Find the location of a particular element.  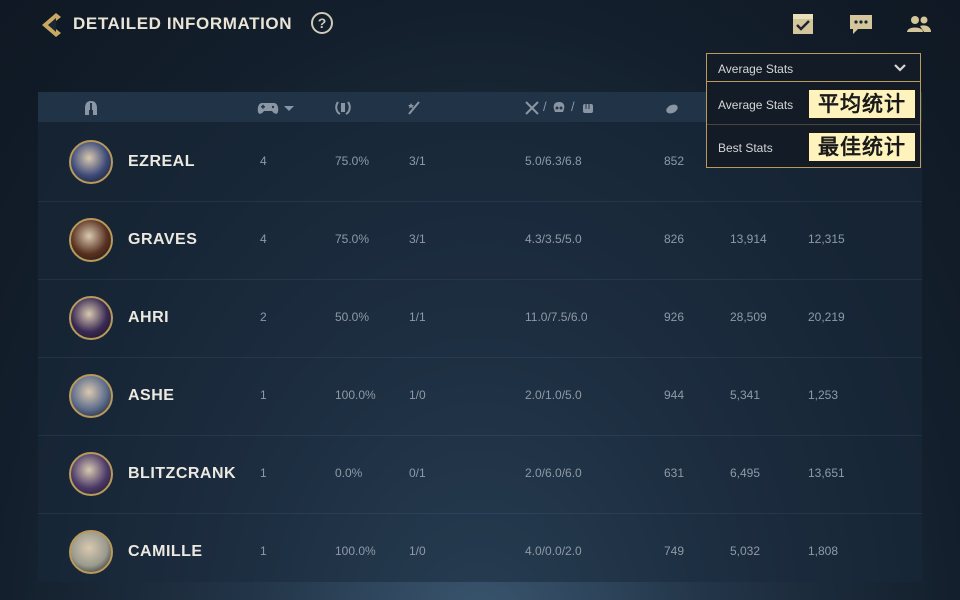

checklist-icon is located at coordinates (803, 24).